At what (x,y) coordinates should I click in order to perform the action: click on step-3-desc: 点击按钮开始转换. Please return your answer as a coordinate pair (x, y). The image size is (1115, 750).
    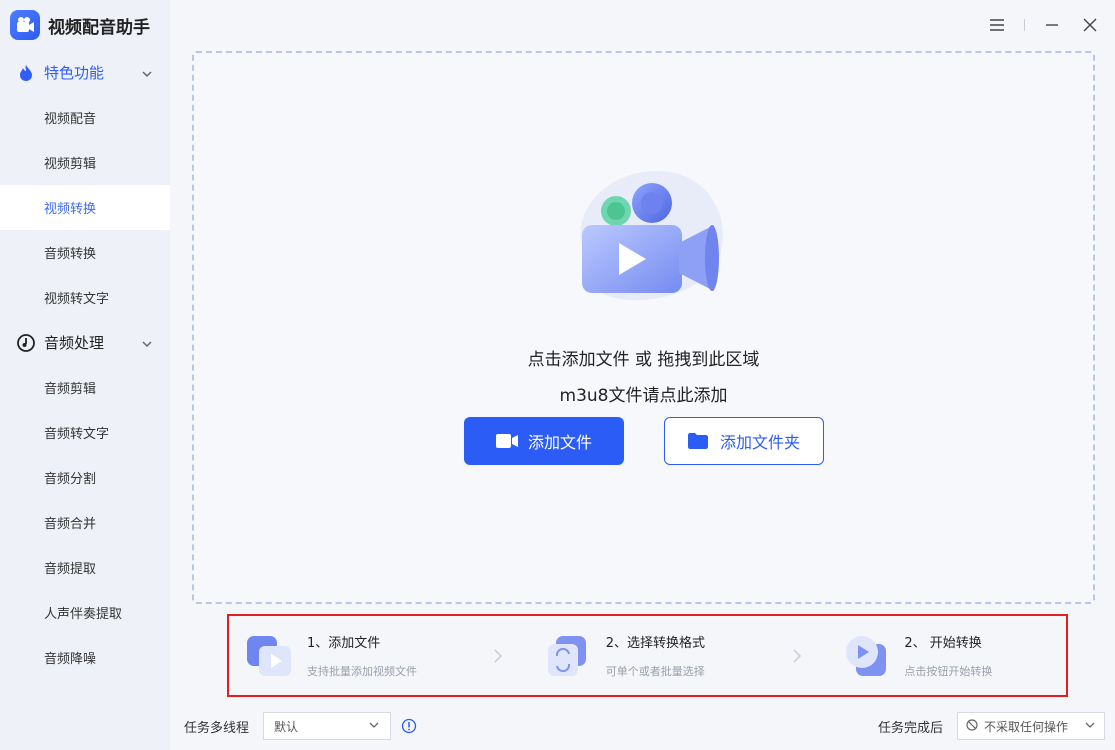
    Looking at the image, I should click on (948, 671).